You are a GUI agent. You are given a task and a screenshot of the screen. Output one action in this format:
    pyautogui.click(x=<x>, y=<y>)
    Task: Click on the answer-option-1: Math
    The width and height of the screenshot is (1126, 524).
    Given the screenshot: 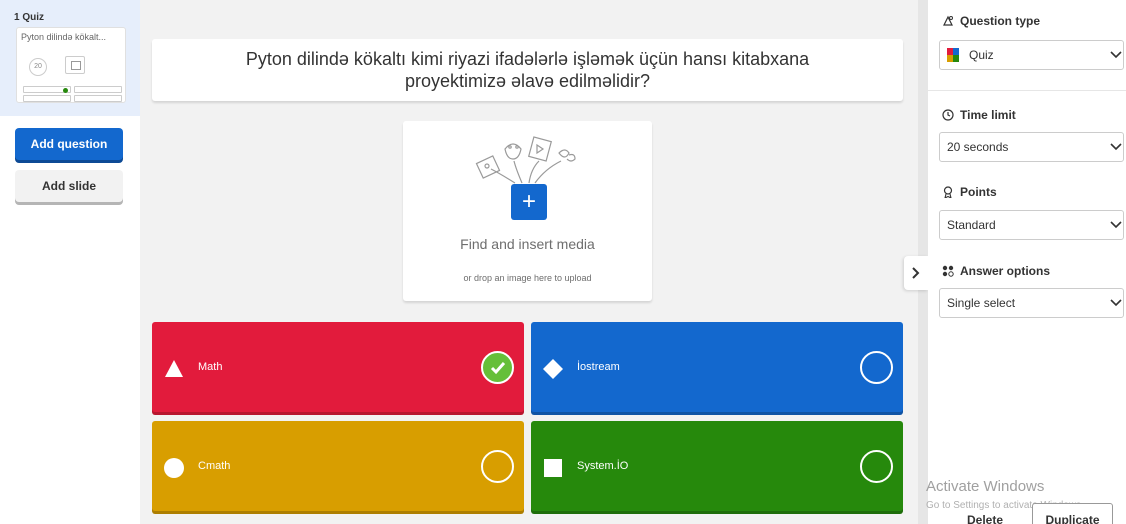 What is the action you would take?
    pyautogui.click(x=338, y=367)
    